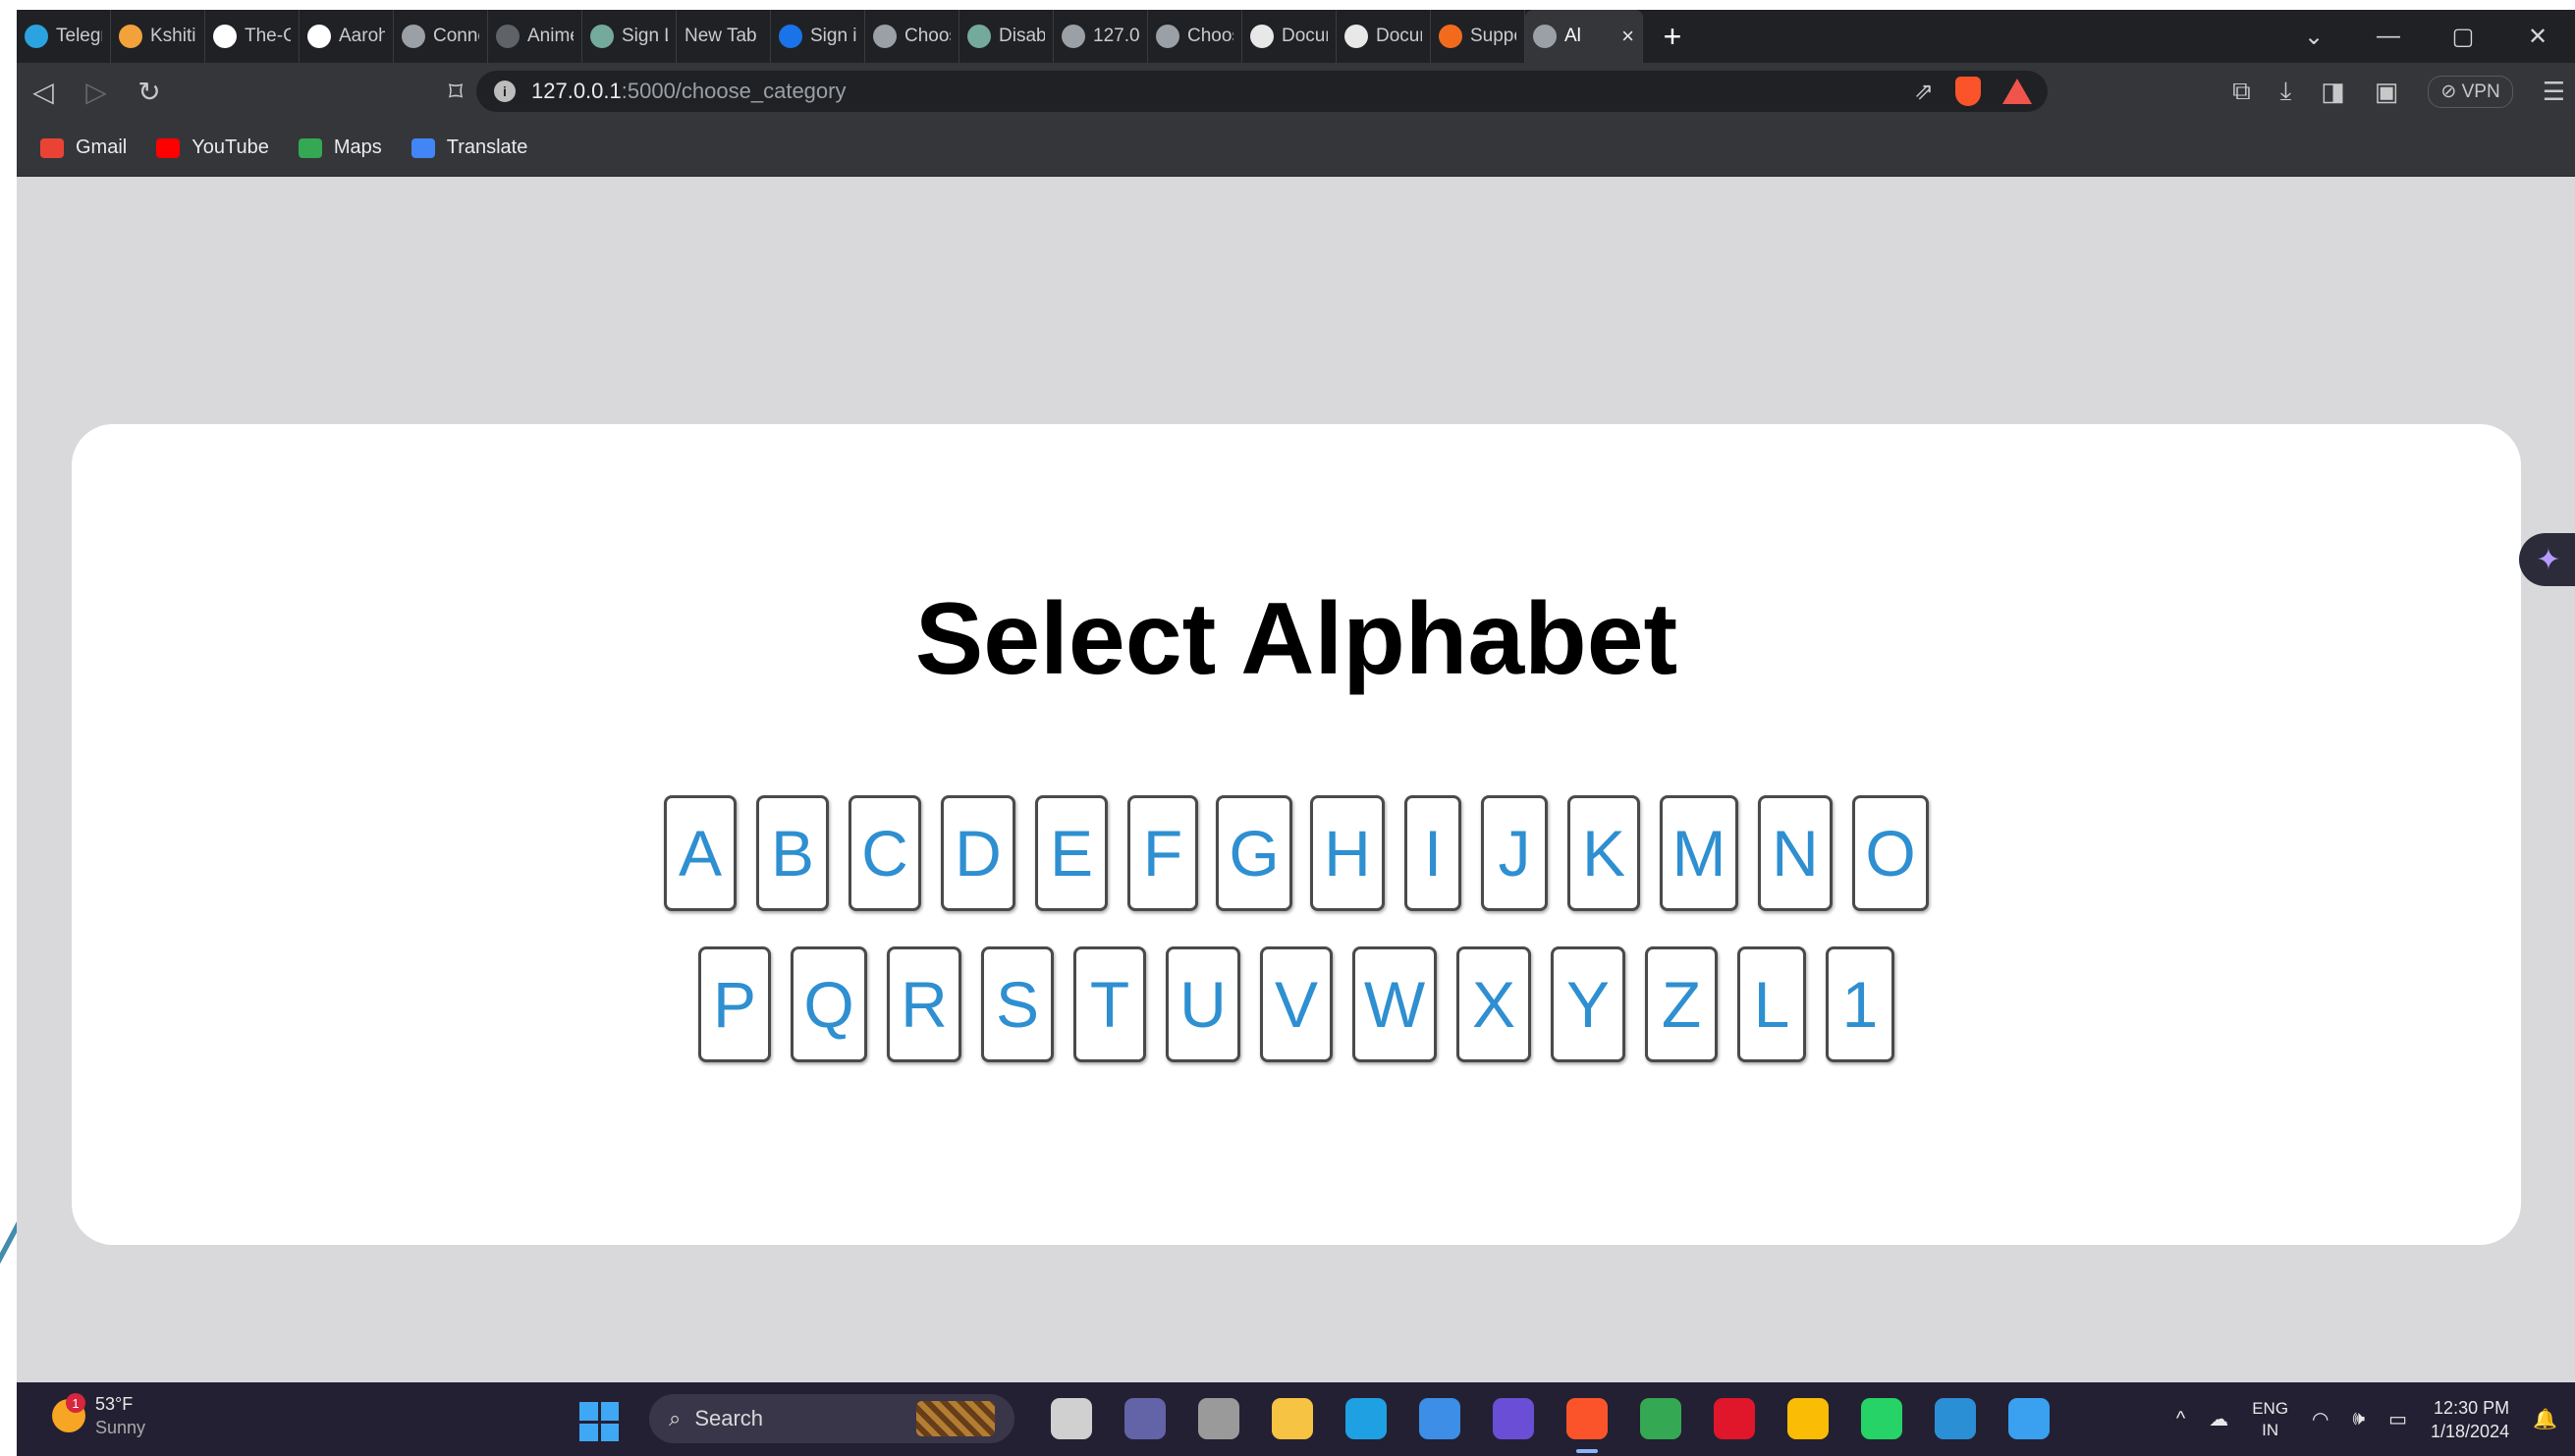 Image resolution: width=2575 pixels, height=1456 pixels. What do you see at coordinates (347, 36) in the screenshot?
I see `browser-tab: Aarohi` at bounding box center [347, 36].